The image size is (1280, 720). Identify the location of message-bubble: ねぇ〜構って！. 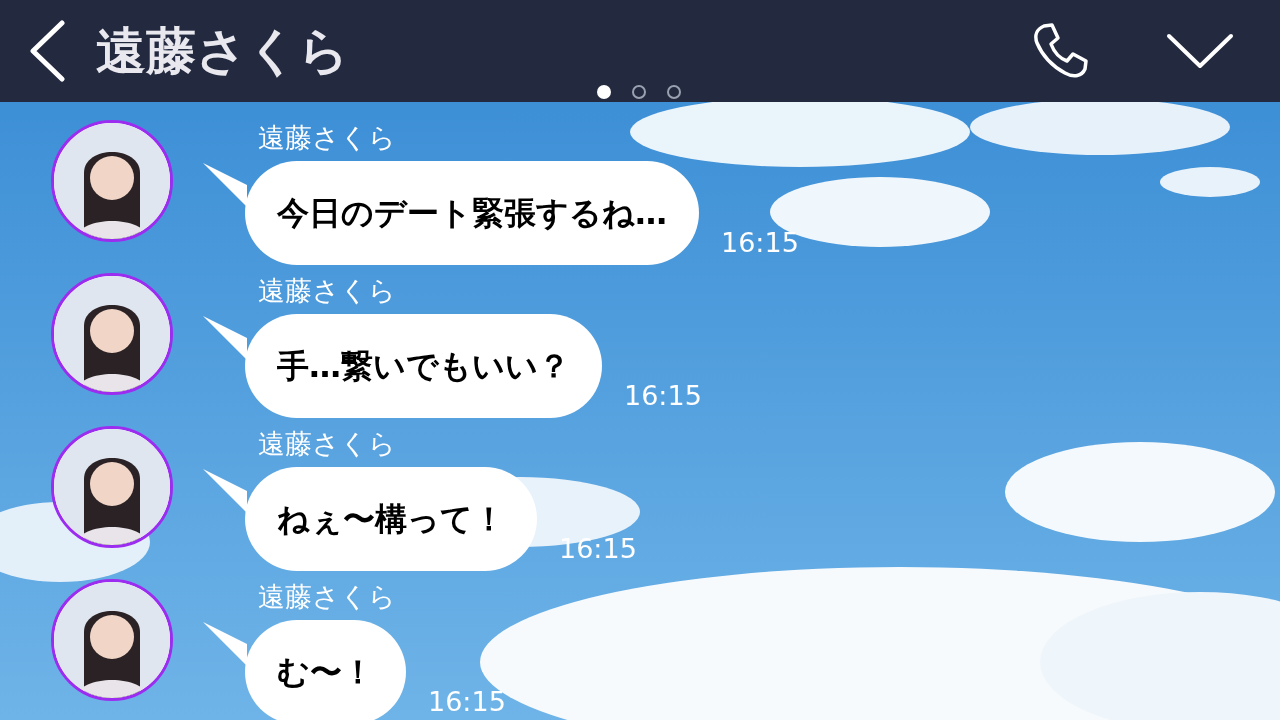
(391, 519).